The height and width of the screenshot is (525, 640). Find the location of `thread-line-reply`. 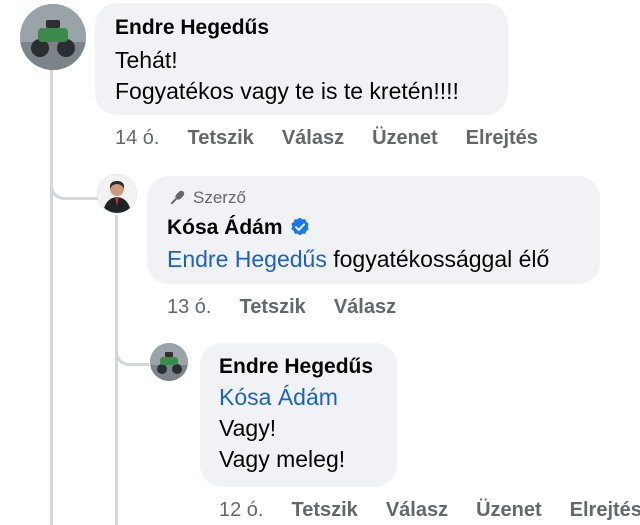

thread-line-reply is located at coordinates (116, 370).